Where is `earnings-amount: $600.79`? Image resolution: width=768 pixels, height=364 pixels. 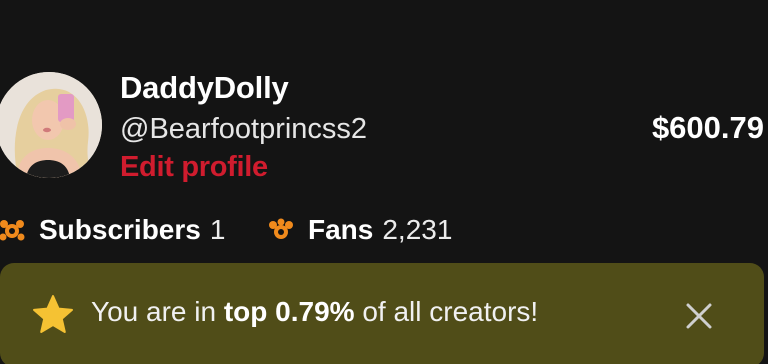 earnings-amount: $600.79 is located at coordinates (708, 128).